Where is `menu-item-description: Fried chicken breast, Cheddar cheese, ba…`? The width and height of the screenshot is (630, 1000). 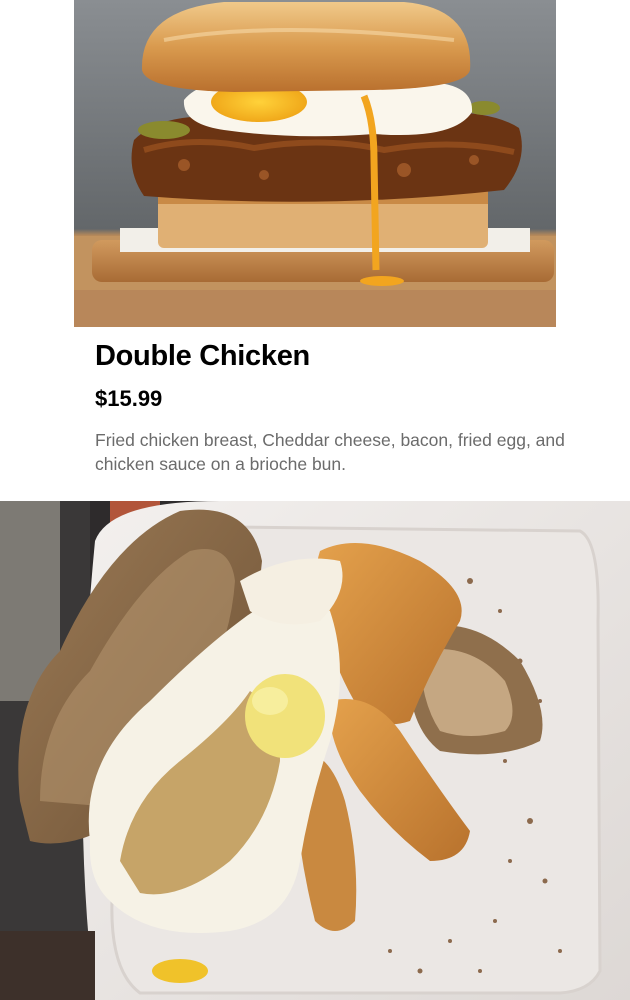 menu-item-description: Fried chicken breast, Cheddar cheese, ba… is located at coordinates (330, 452).